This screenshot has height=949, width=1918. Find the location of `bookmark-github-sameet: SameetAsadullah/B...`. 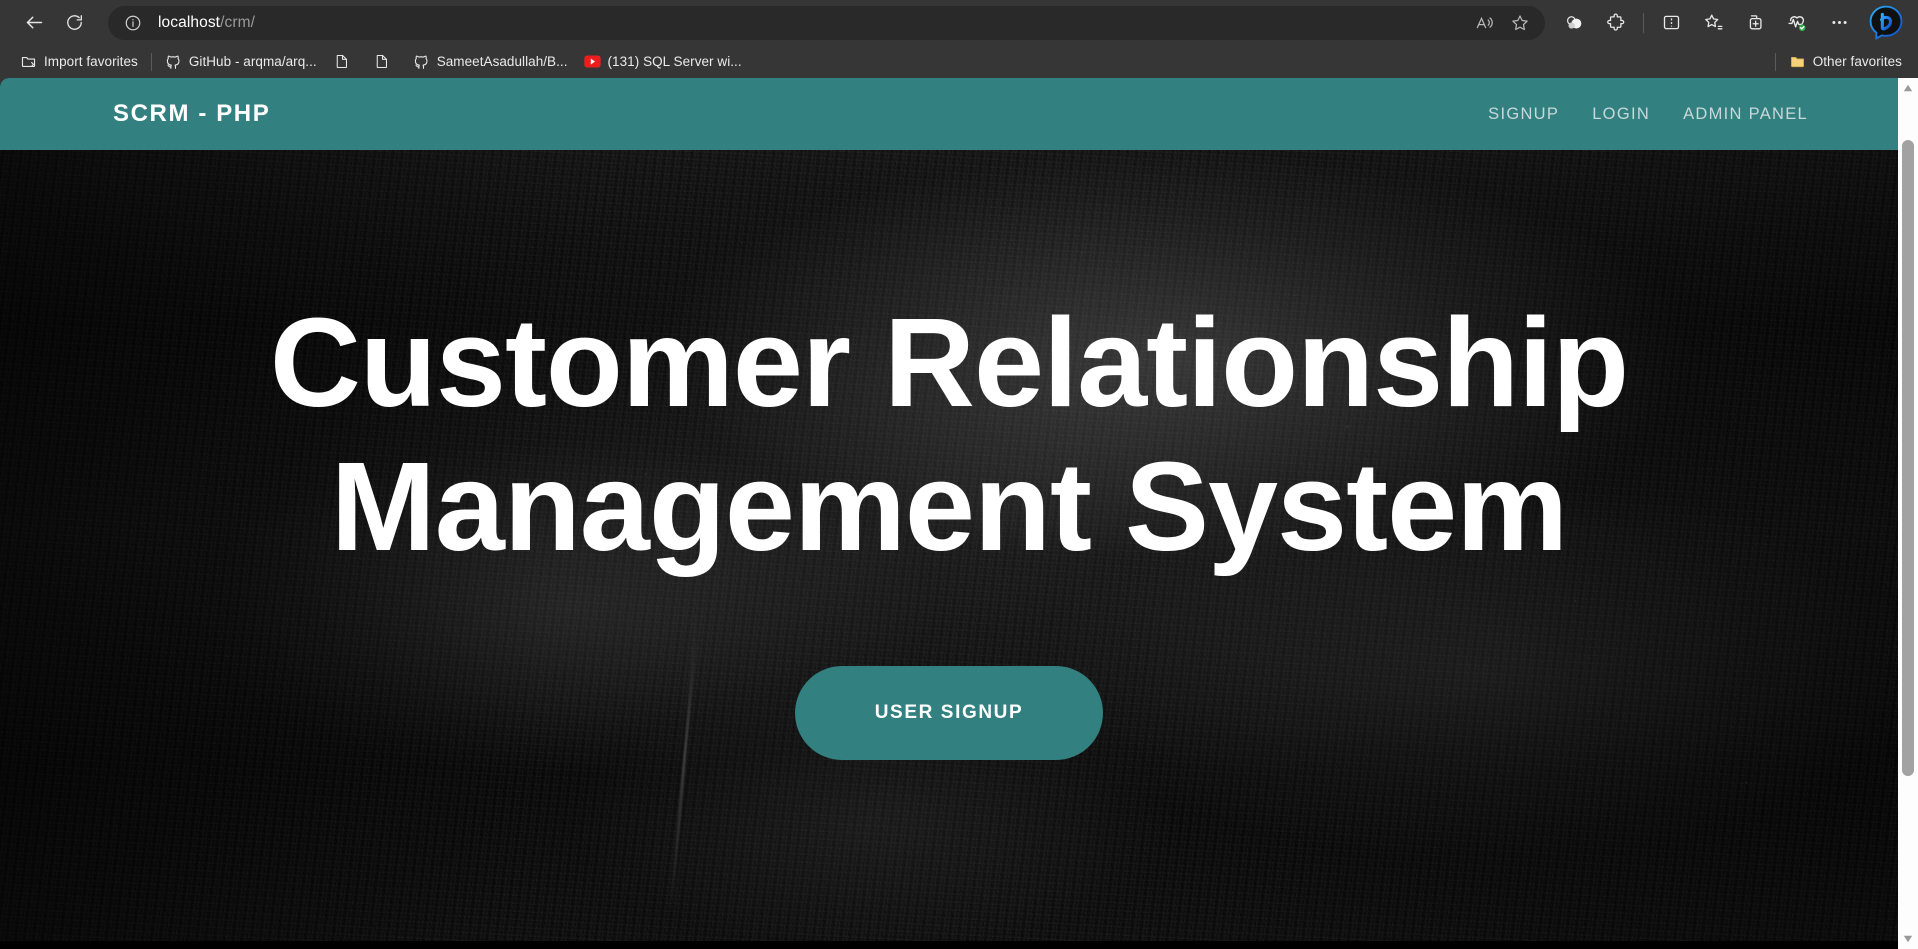

bookmark-github-sameet: SameetAsadullah/B... is located at coordinates (490, 61).